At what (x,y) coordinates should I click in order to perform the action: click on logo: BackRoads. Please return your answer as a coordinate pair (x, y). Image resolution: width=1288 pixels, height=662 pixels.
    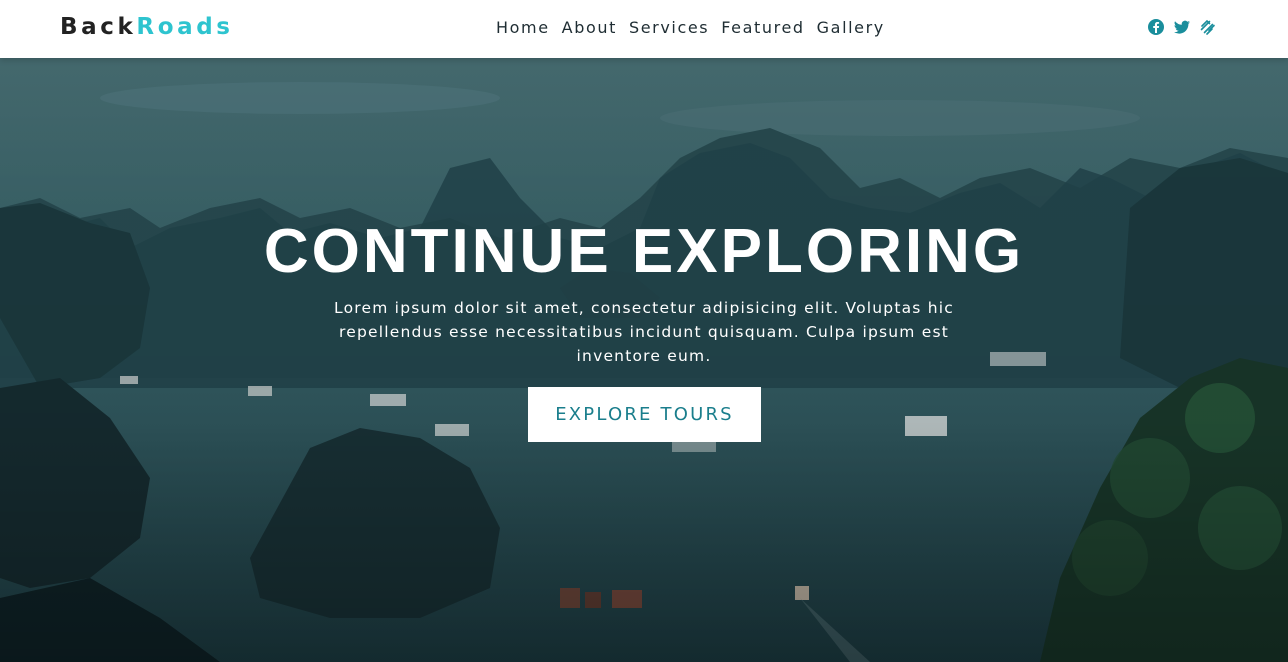
    Looking at the image, I should click on (147, 27).